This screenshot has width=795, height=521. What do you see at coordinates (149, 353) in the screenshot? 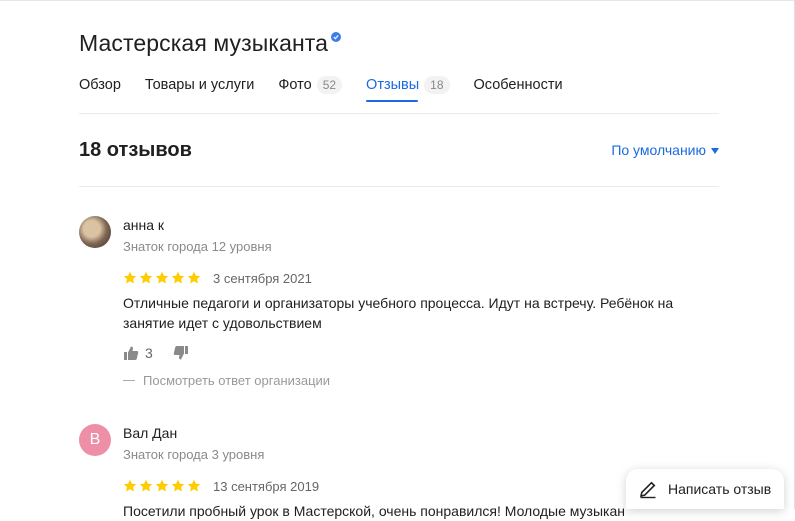
I see `like-count: 3` at bounding box center [149, 353].